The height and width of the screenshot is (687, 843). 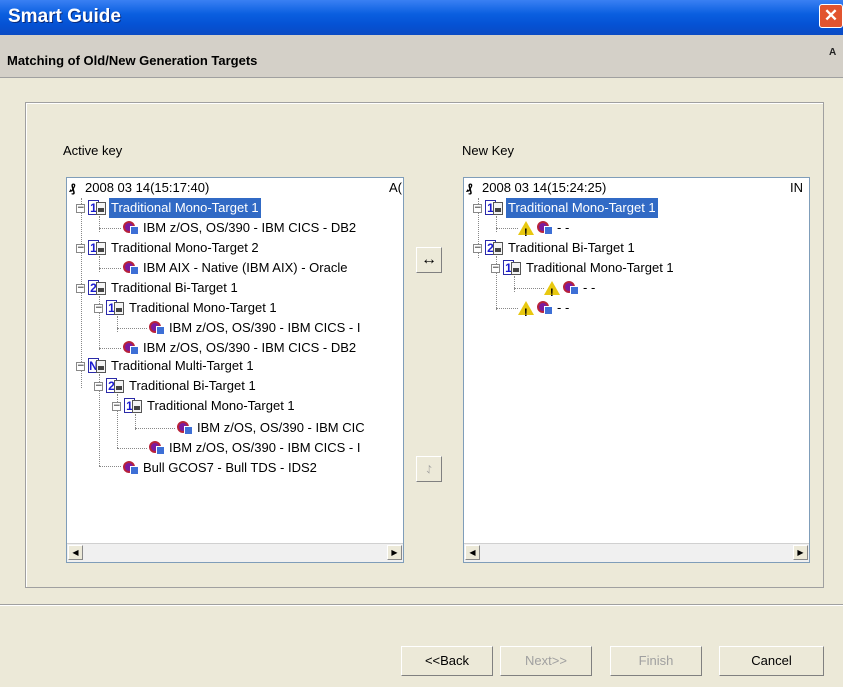 What do you see at coordinates (546, 661) in the screenshot?
I see `next-button: Next>>` at bounding box center [546, 661].